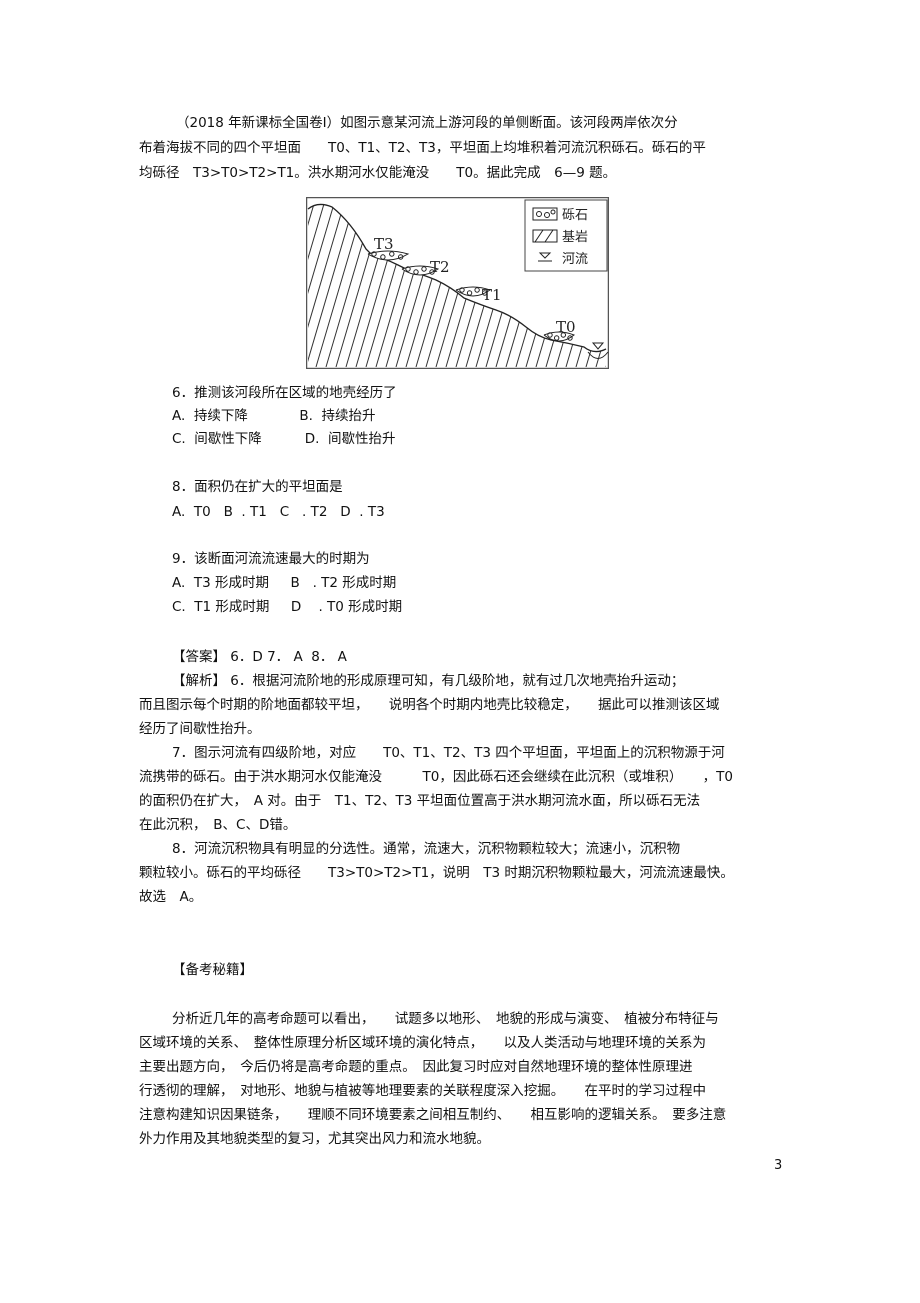 Image resolution: width=920 pixels, height=1303 pixels. Describe the element at coordinates (257, 487) in the screenshot. I see `q8-stem: 8．面积仍在扩大的平坦面是` at that location.